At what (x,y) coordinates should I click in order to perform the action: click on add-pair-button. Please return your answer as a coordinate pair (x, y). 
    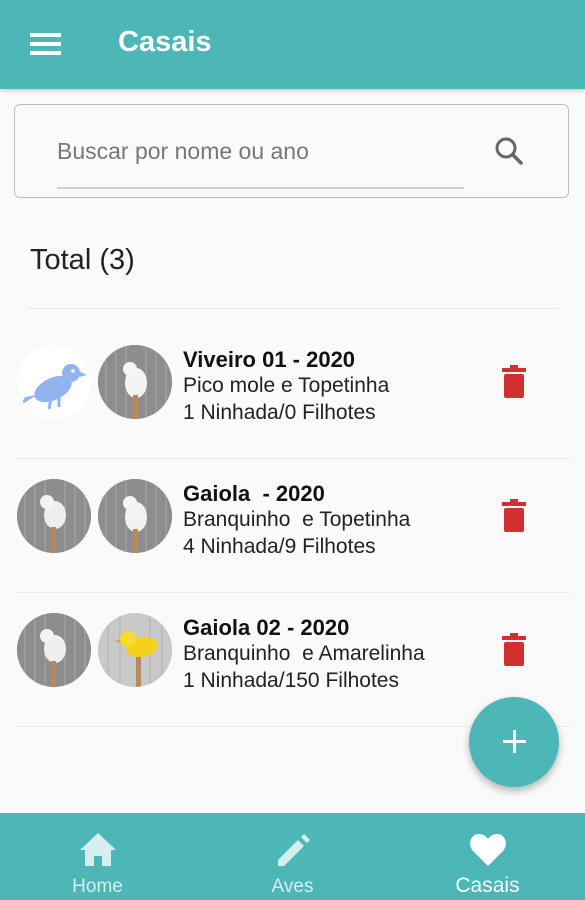
    Looking at the image, I should click on (514, 742).